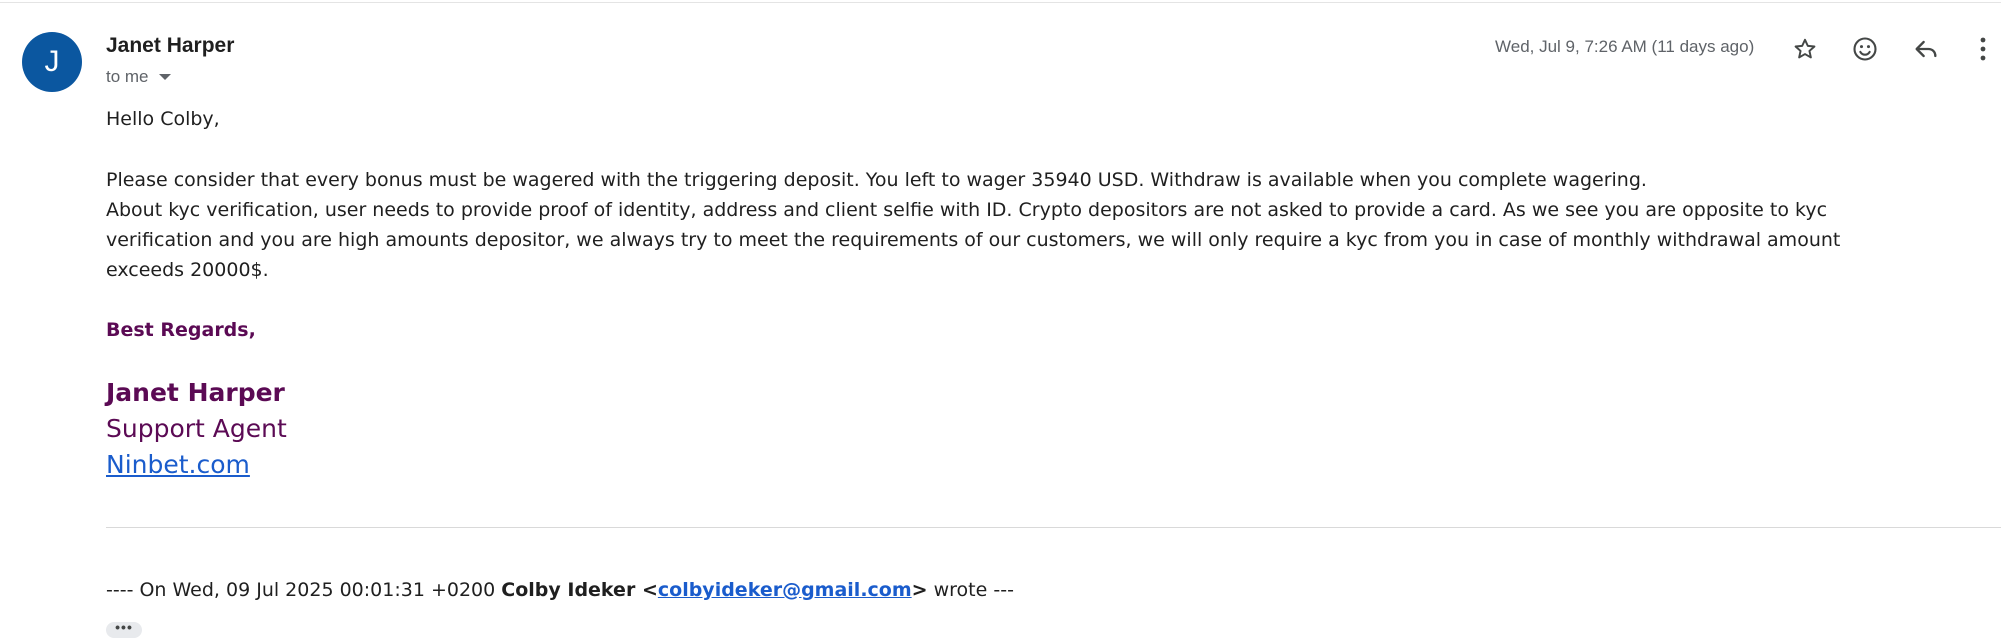 The height and width of the screenshot is (638, 2001). I want to click on show-trimmed-content-button: •••, so click(124, 629).